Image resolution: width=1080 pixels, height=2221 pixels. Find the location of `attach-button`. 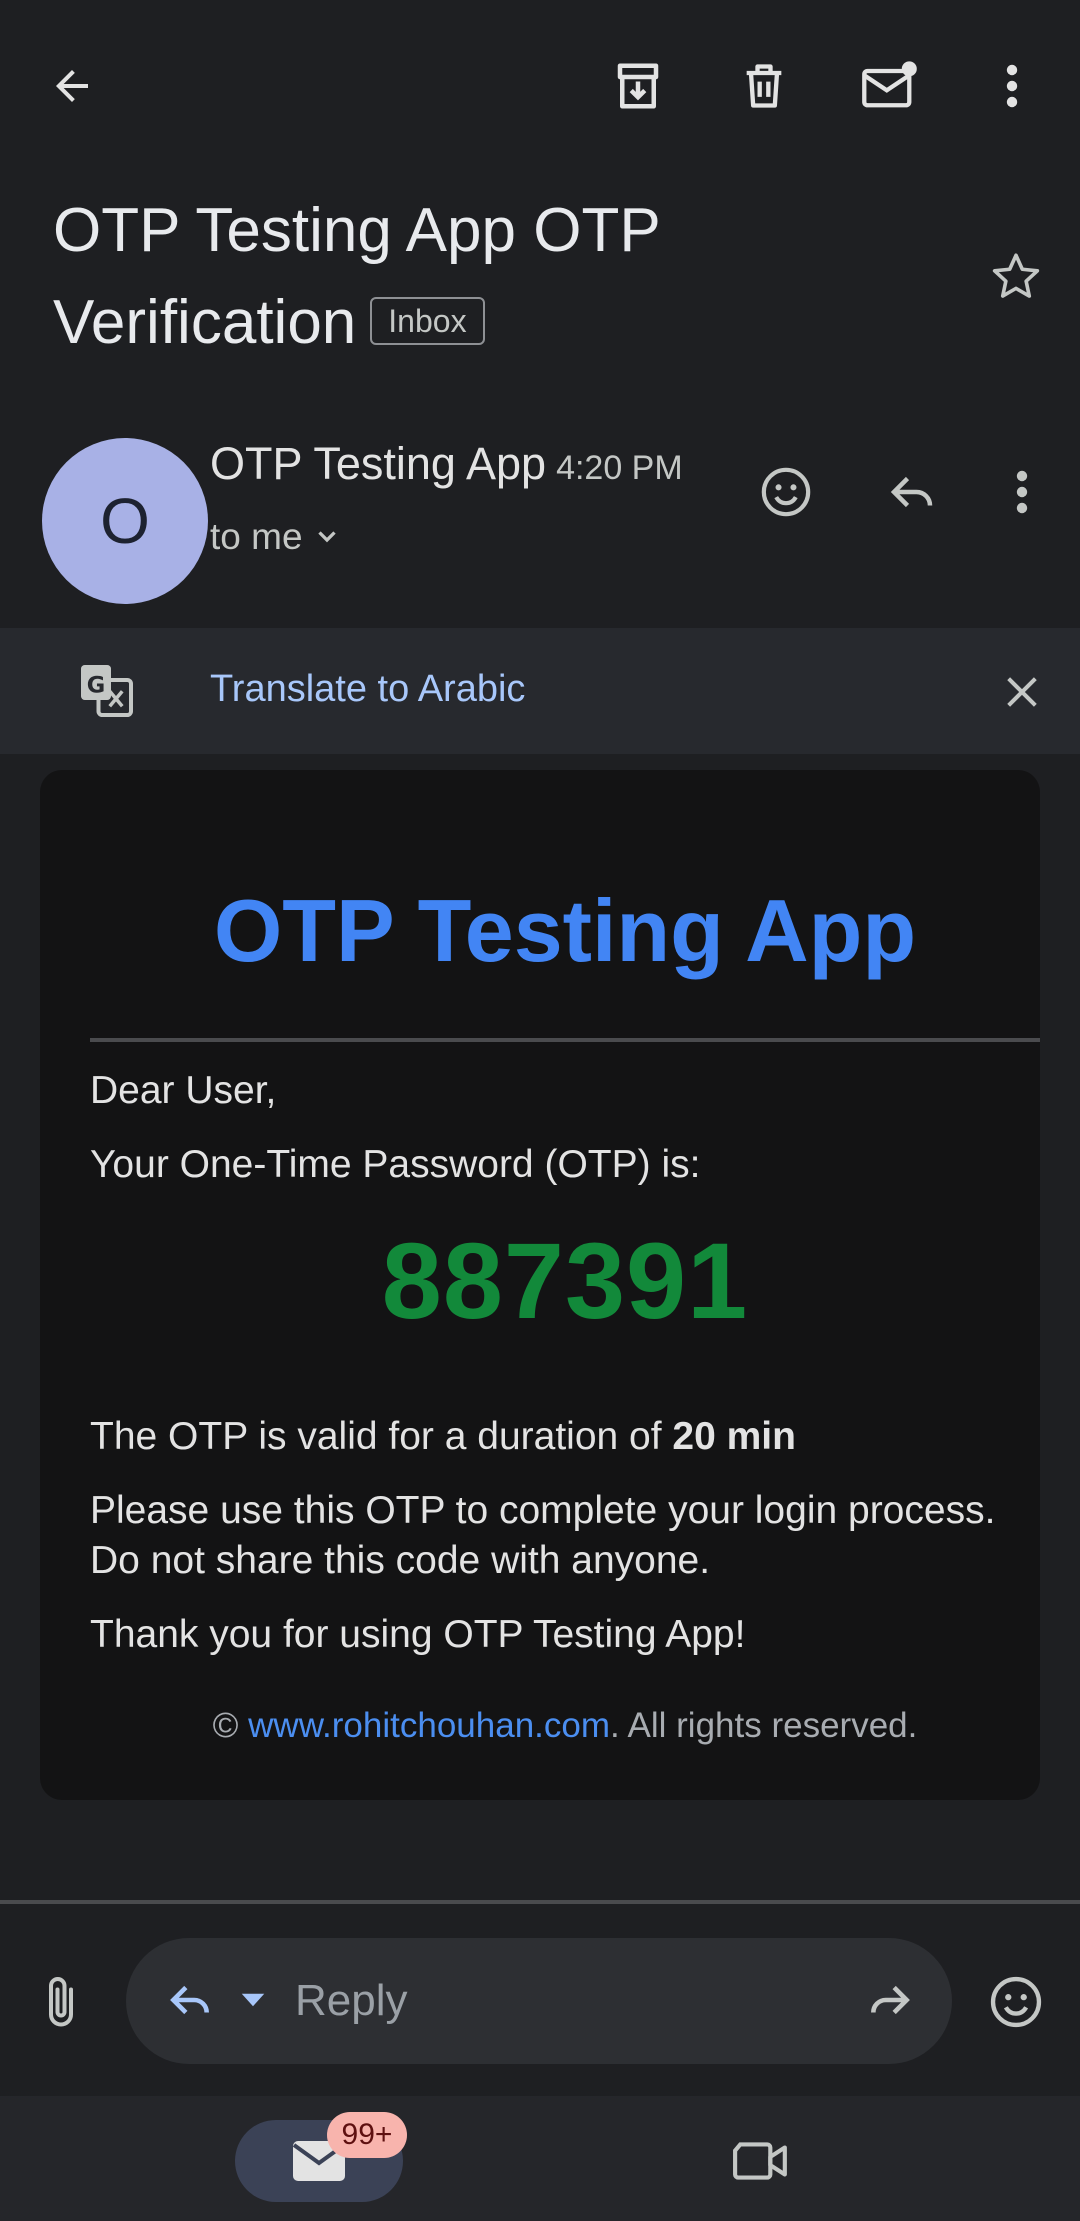

attach-button is located at coordinates (61, 2002).